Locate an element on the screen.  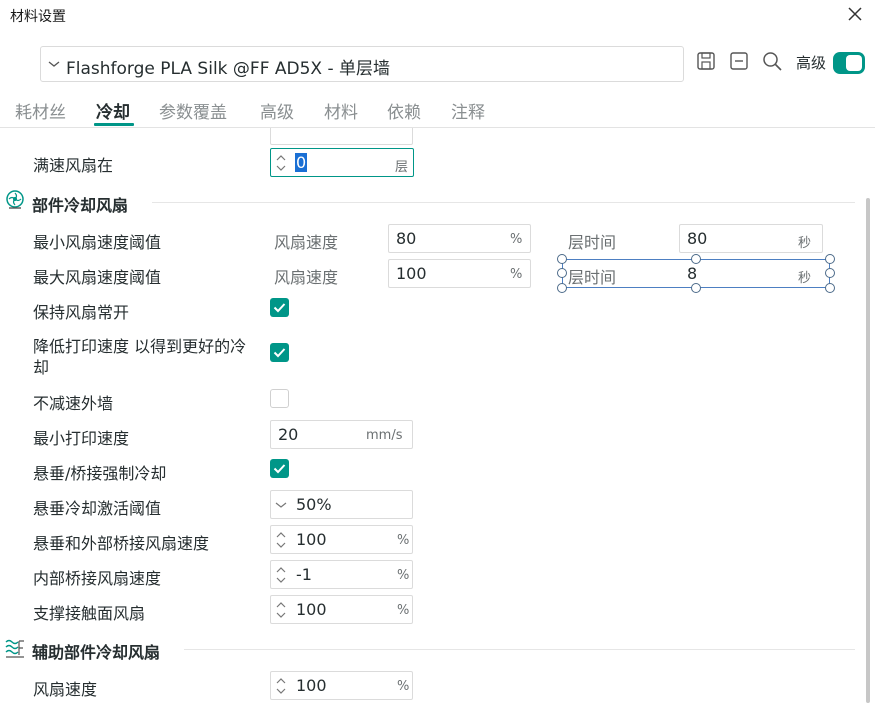
tab-cooling: 冷却 is located at coordinates (113, 110).